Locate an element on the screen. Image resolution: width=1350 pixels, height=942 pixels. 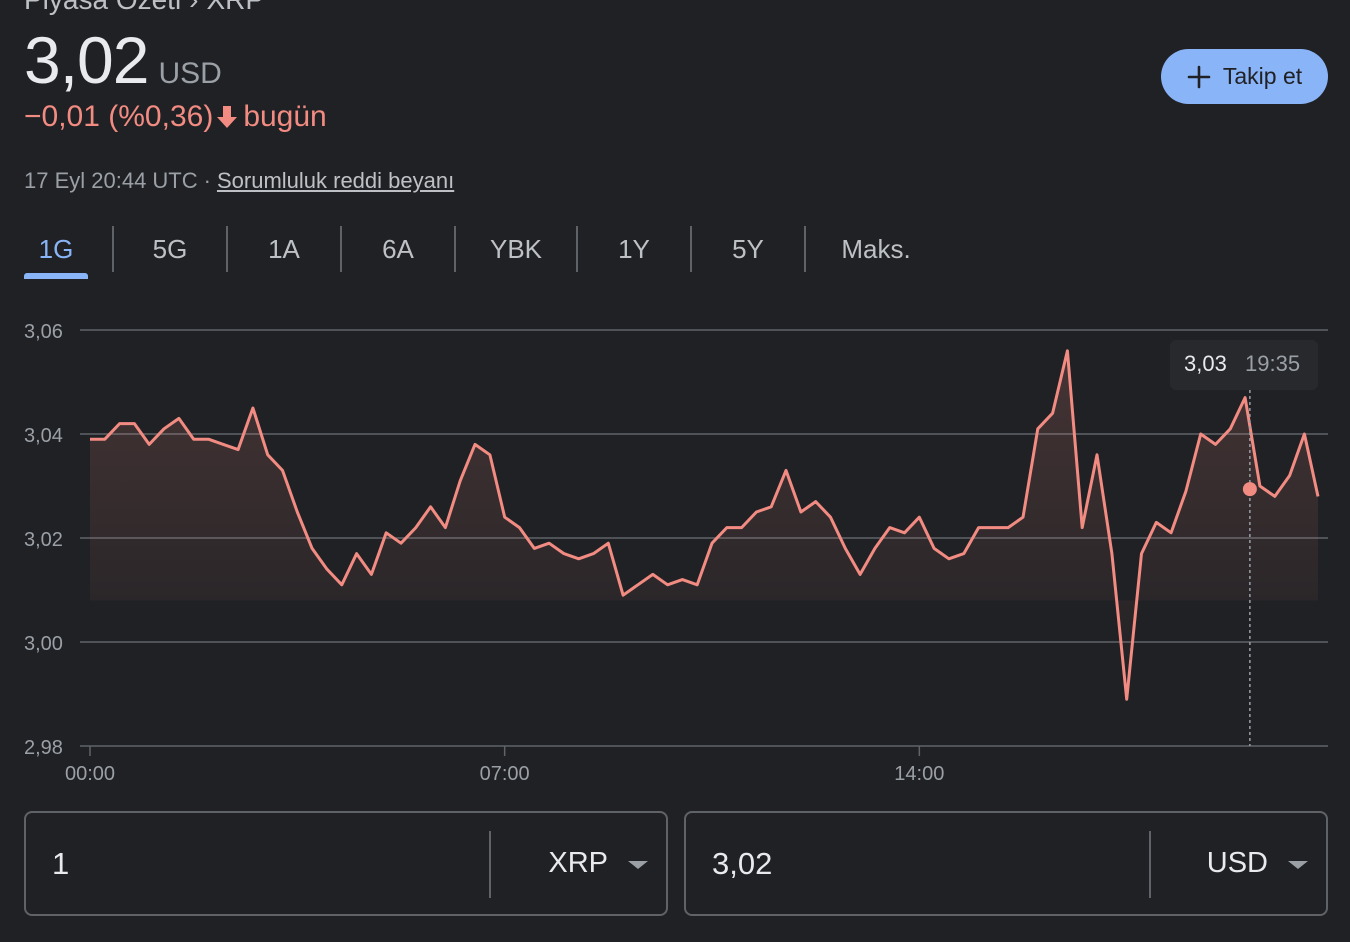
y-tick-label: 3,02 is located at coordinates (43, 540).